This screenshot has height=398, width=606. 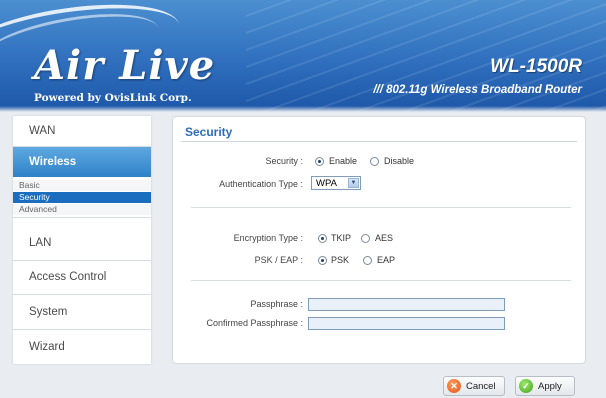 What do you see at coordinates (406, 304) in the screenshot?
I see `passphrase-input` at bounding box center [406, 304].